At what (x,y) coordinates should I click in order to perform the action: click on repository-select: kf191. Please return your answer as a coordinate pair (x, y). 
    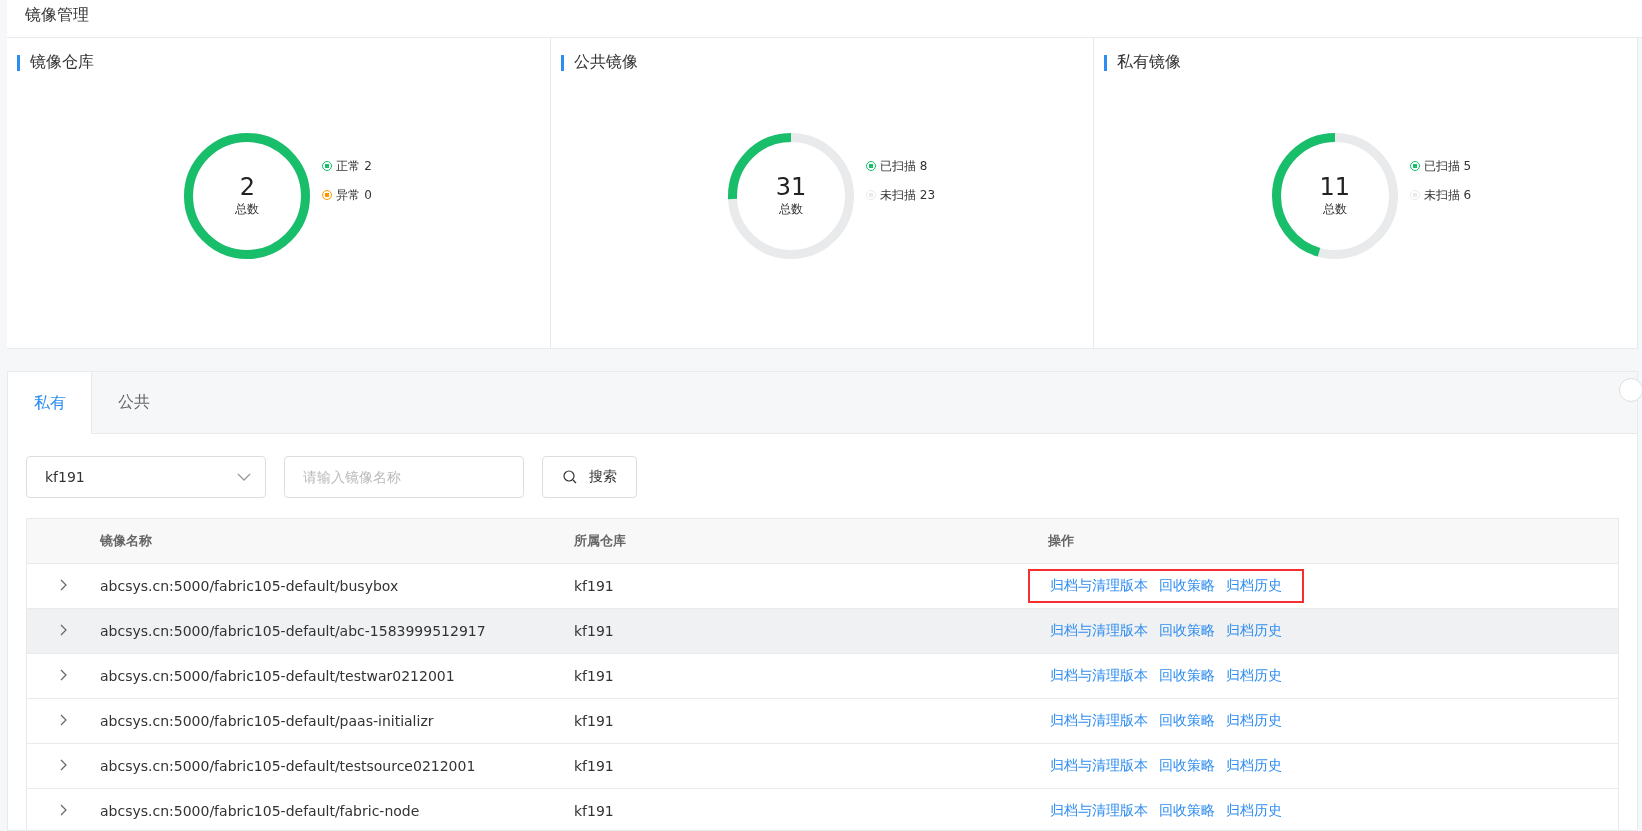
    Looking at the image, I should click on (146, 477).